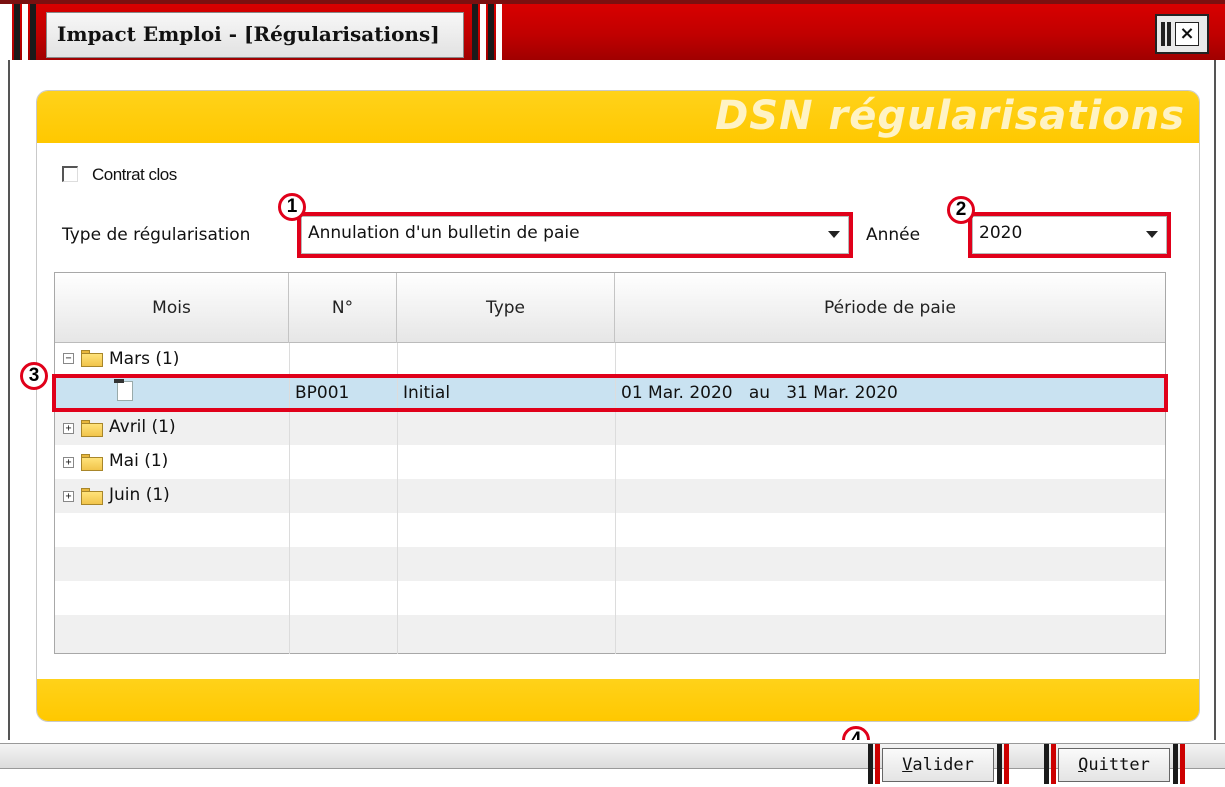 The width and height of the screenshot is (1225, 787). What do you see at coordinates (343, 308) in the screenshot?
I see `column-header-numero: N°` at bounding box center [343, 308].